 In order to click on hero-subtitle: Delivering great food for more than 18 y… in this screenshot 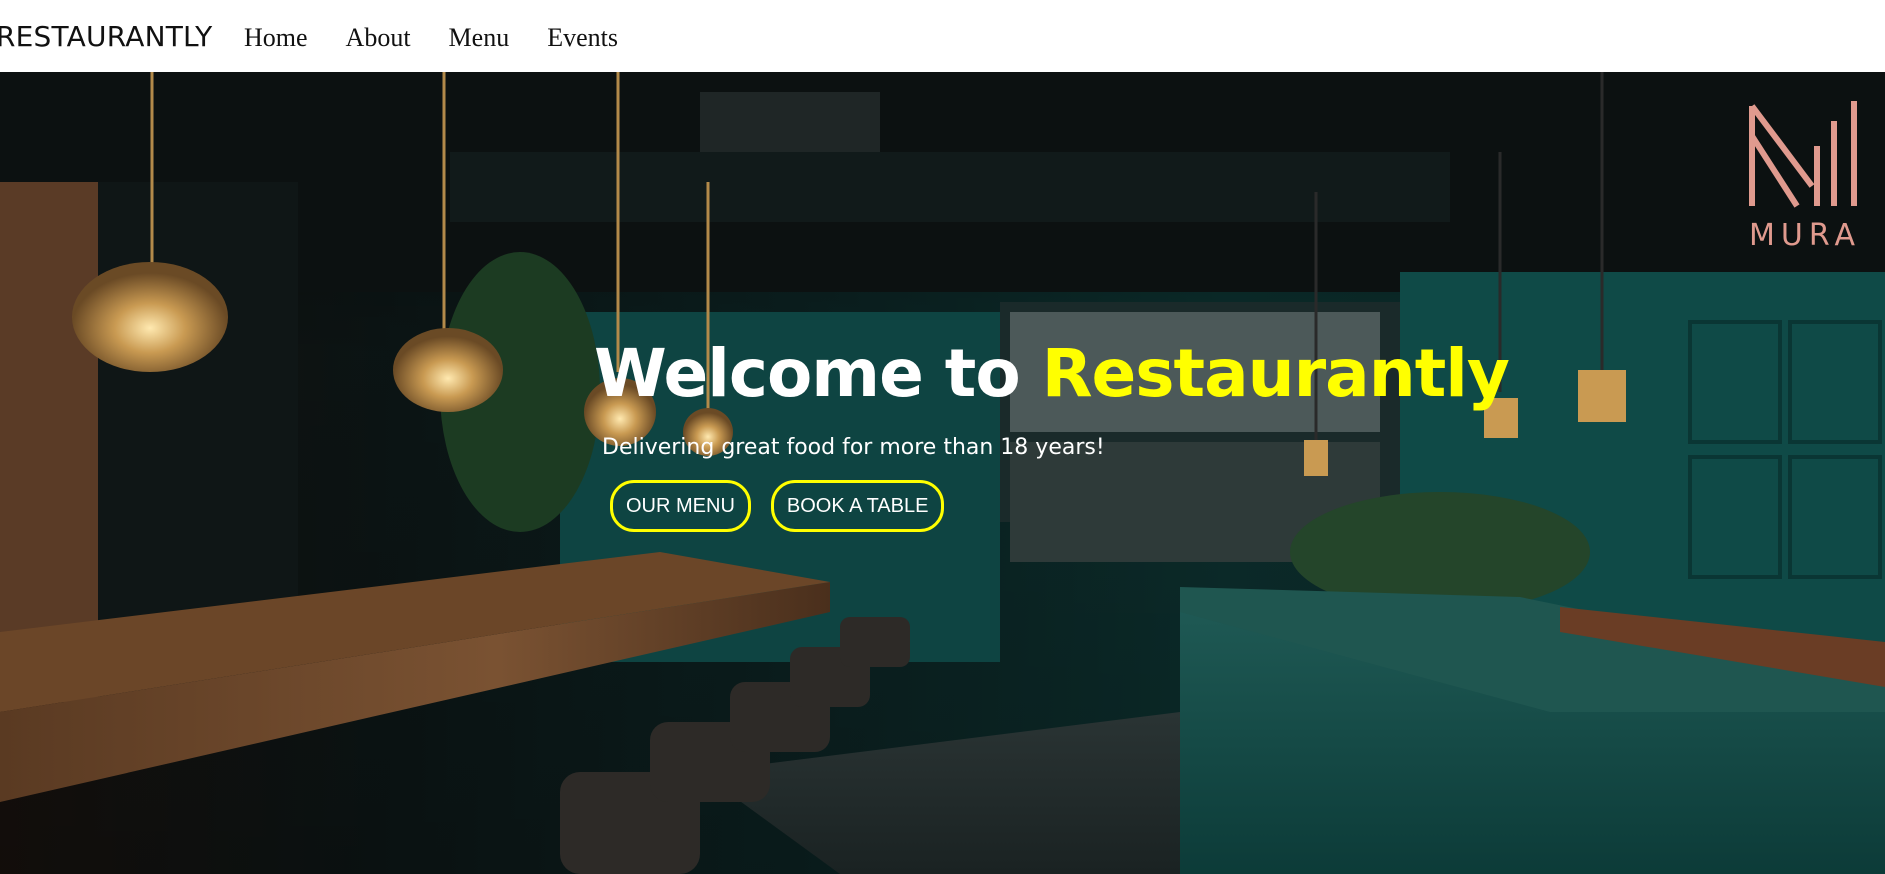, I will do `click(853, 447)`.